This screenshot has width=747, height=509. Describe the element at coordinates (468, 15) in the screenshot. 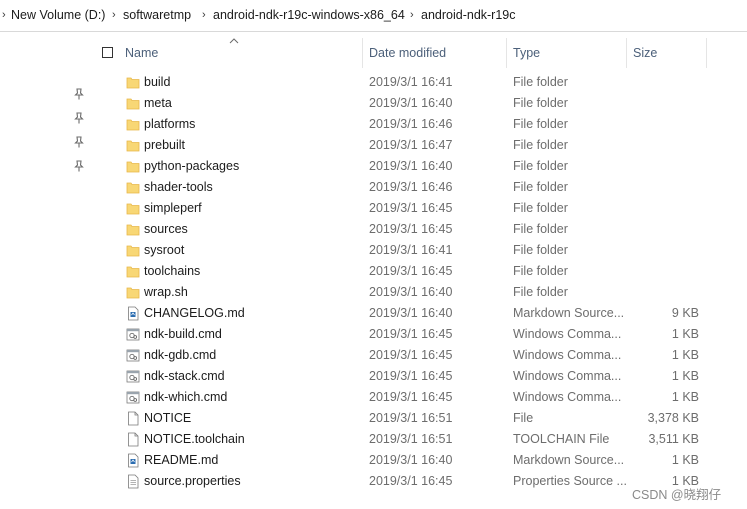

I see `breadcrumb-item-ndk: android-ndk-r19c` at that location.